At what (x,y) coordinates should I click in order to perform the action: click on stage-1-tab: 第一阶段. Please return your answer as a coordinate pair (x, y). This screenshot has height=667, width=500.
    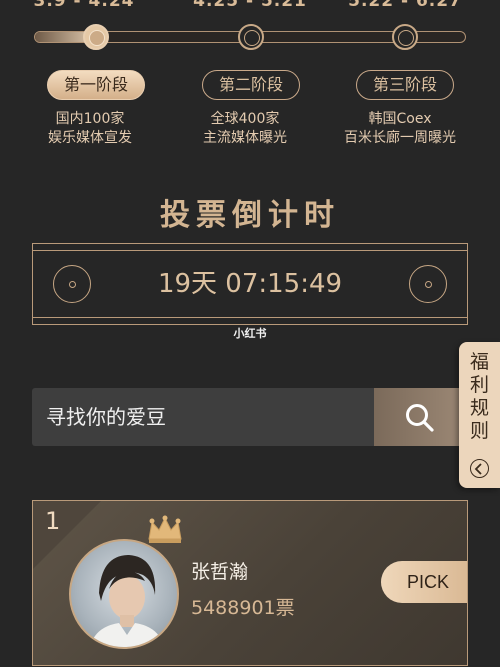
    Looking at the image, I should click on (96, 85).